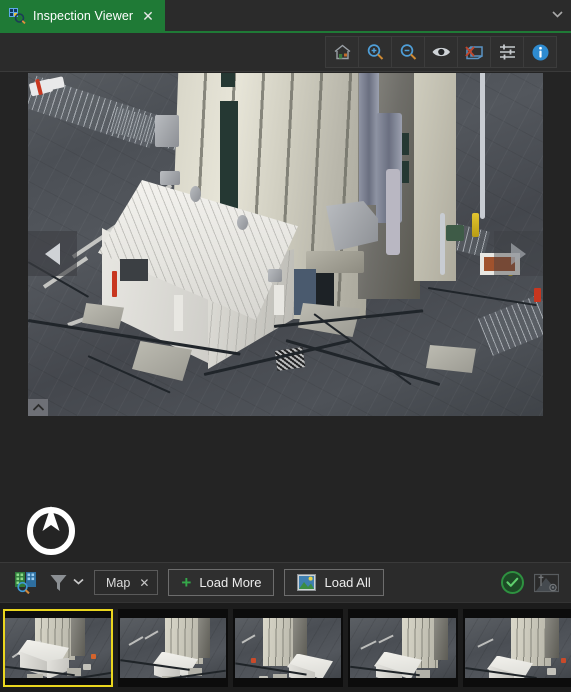  I want to click on tab-bar: Inspection Viewer ✕, so click(285, 16).